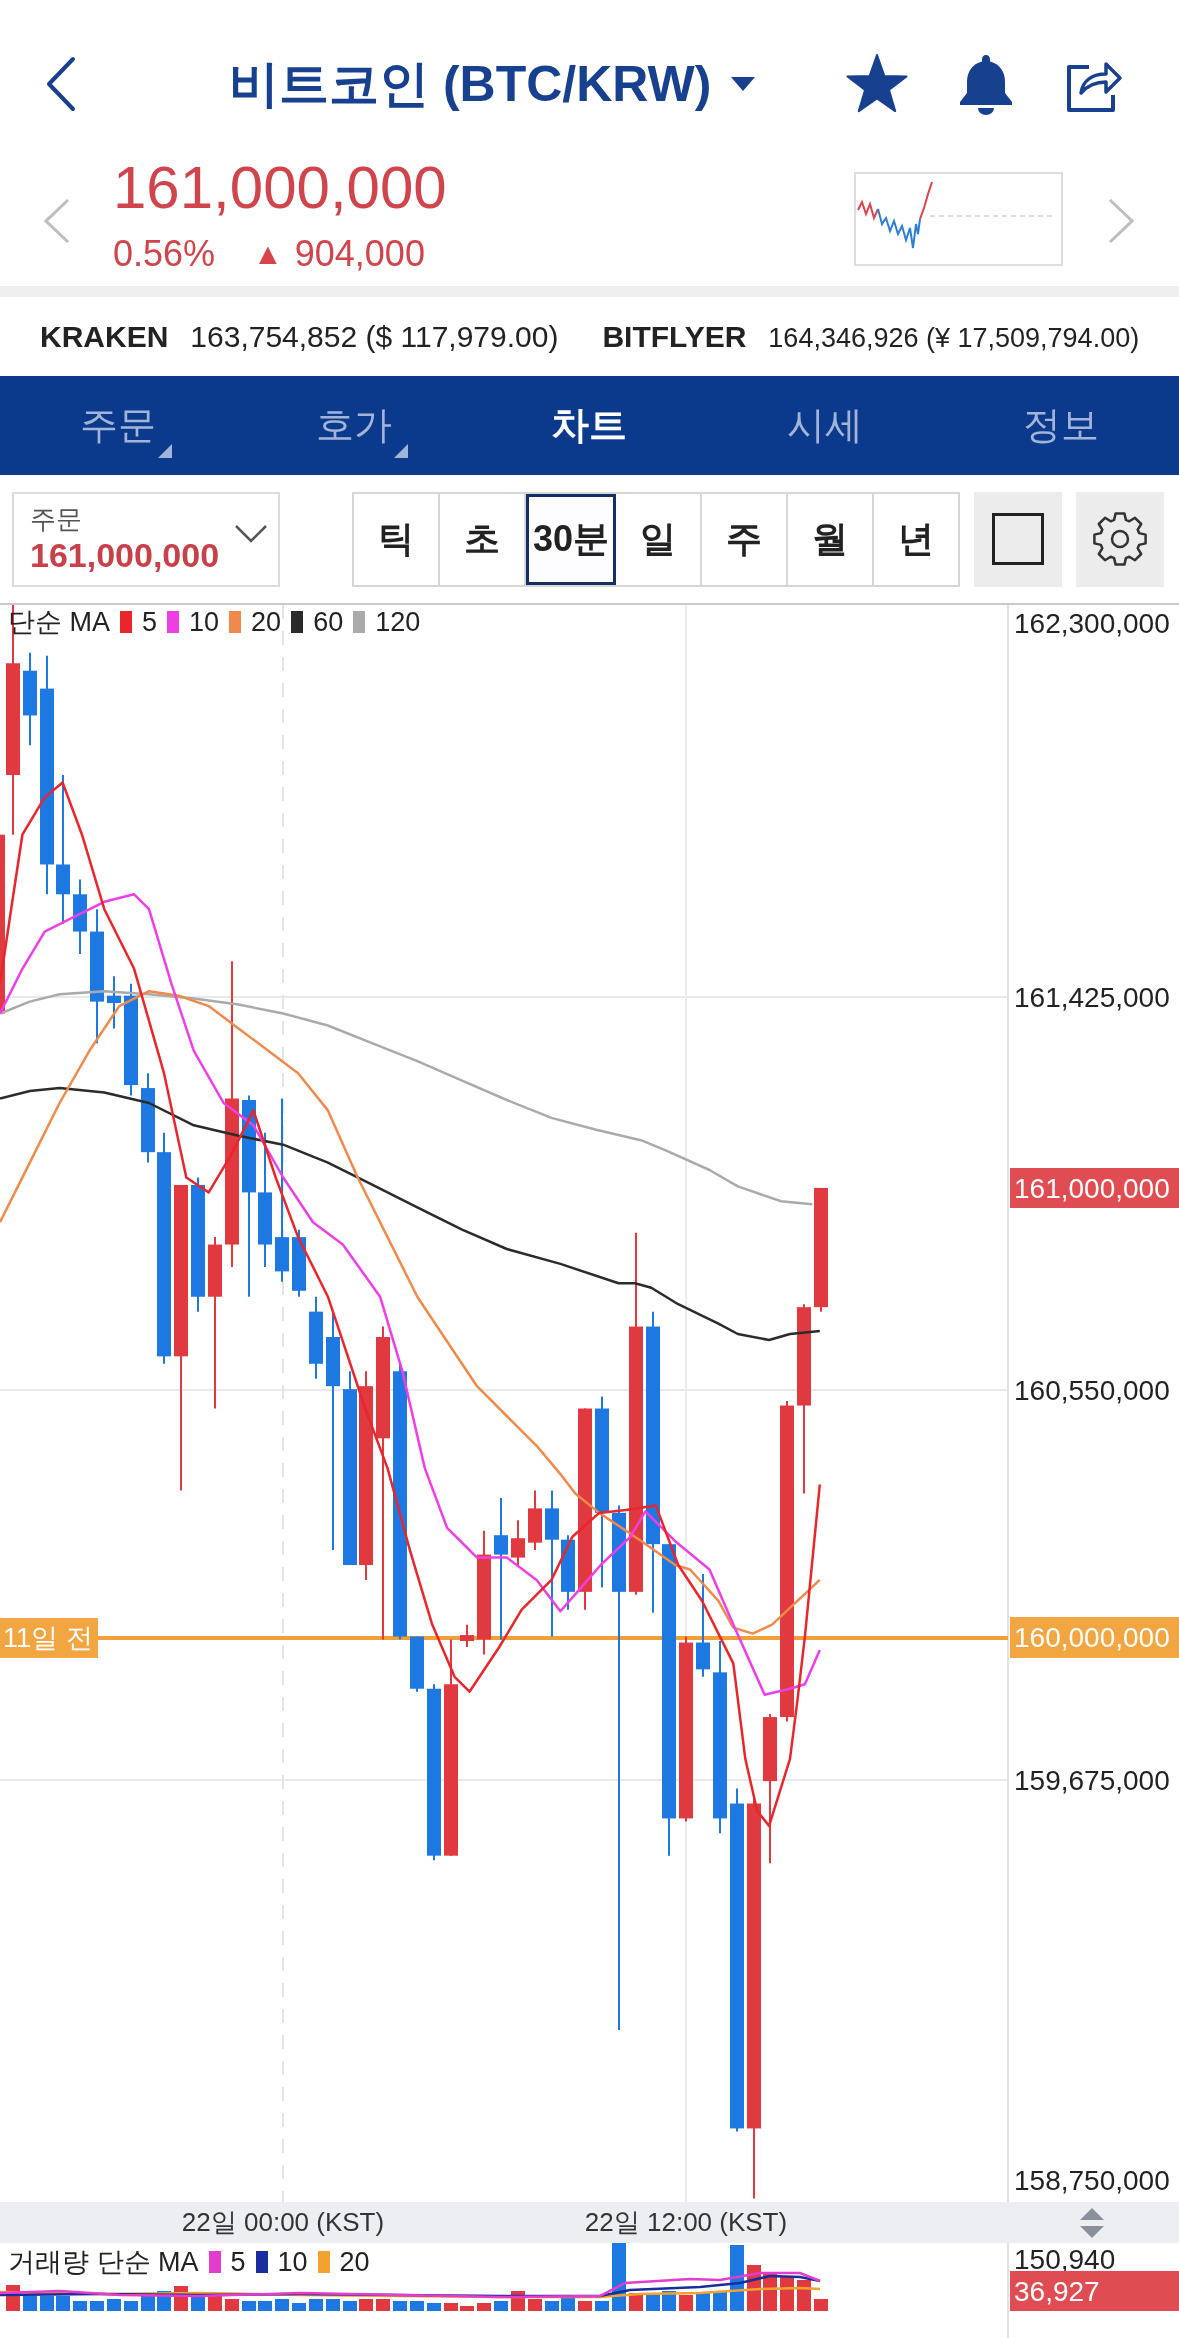 The height and width of the screenshot is (2338, 1179). I want to click on change-amount: 904,000, so click(359, 254).